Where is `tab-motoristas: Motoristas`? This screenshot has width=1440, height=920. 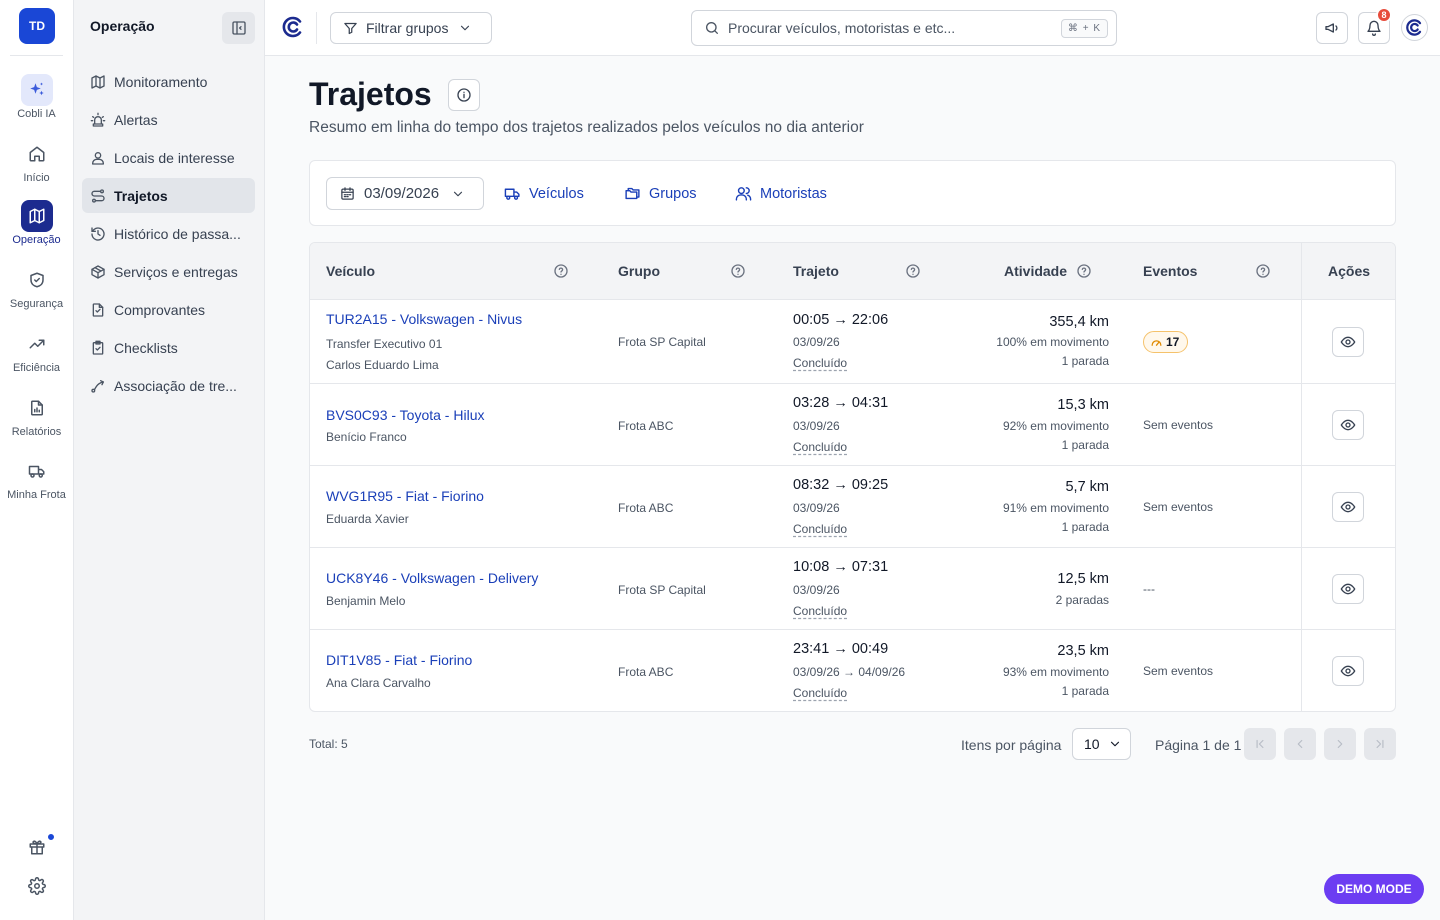
tab-motoristas: Motoristas is located at coordinates (781, 193).